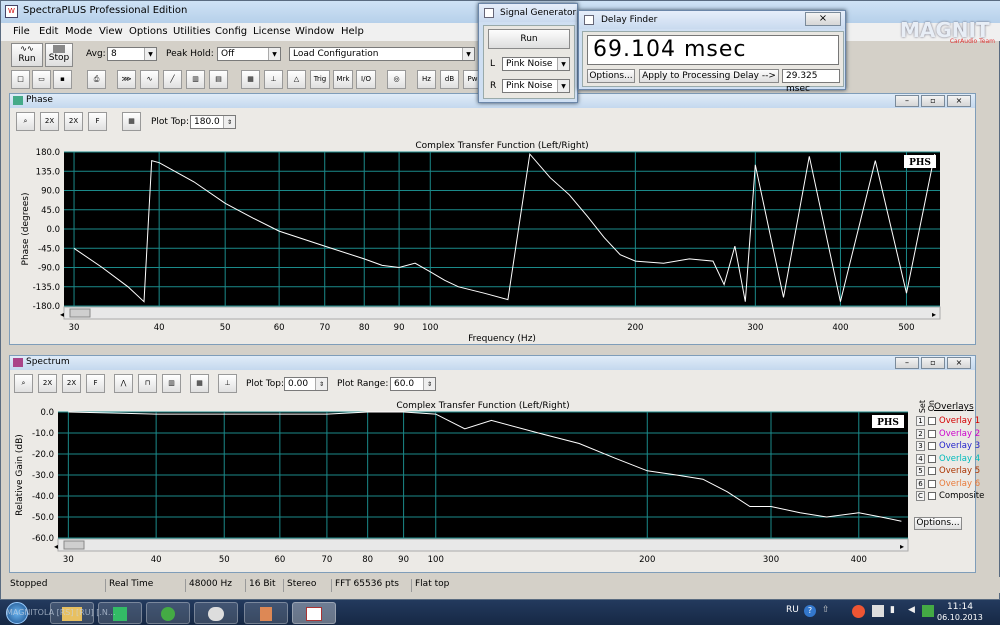 The image size is (1000, 625). Describe the element at coordinates (172, 79) in the screenshot. I see `phase-icon: ╱` at that location.